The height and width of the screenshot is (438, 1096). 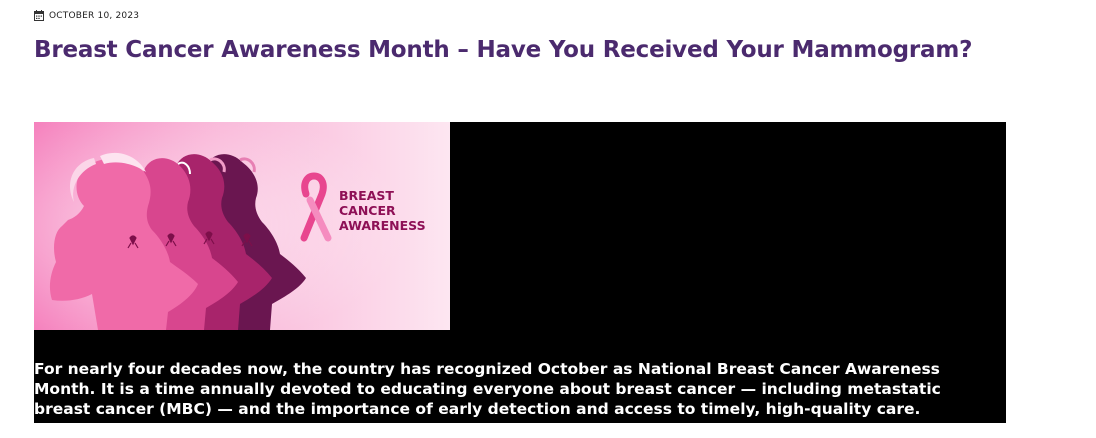 I want to click on post-date: OCTOBER 10, 2023, so click(x=86, y=15).